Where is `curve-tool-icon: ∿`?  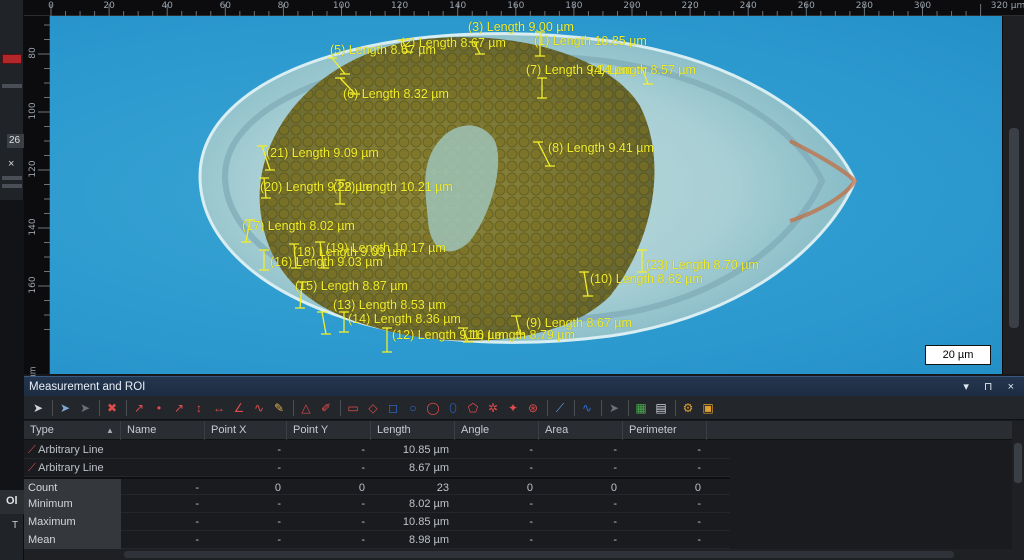 curve-tool-icon: ∿ is located at coordinates (259, 408).